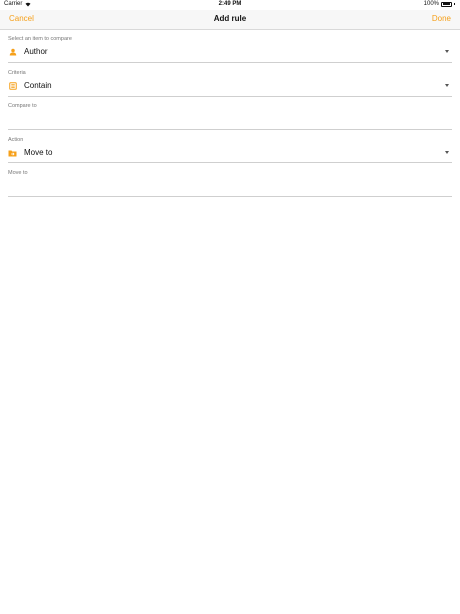  I want to click on action-value: Move to, so click(38, 152).